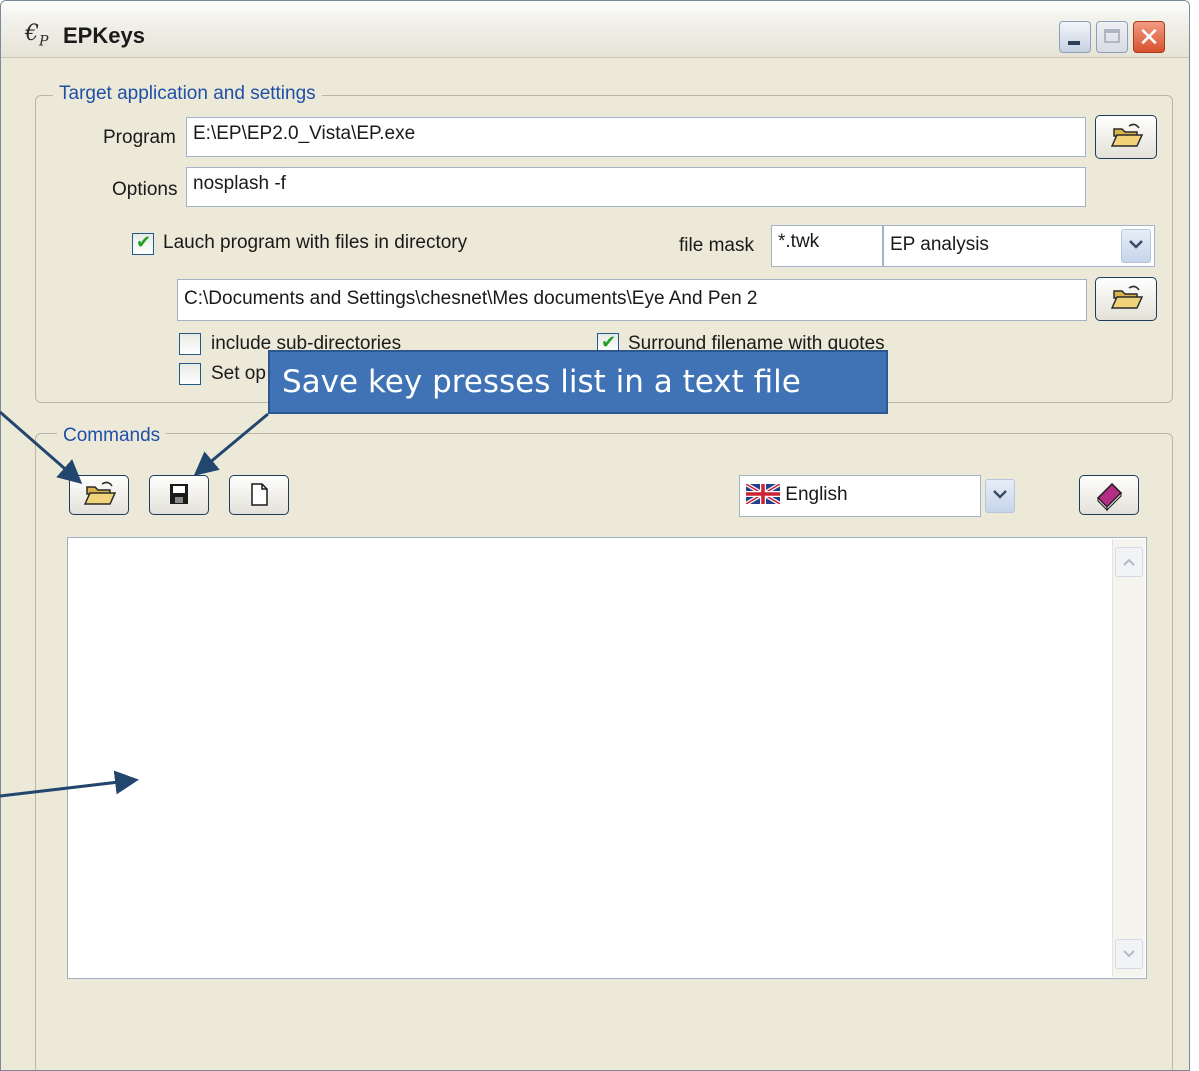 This screenshot has width=1199, height=1071. Describe the element at coordinates (112, 436) in the screenshot. I see `commands-legend: Commands` at that location.